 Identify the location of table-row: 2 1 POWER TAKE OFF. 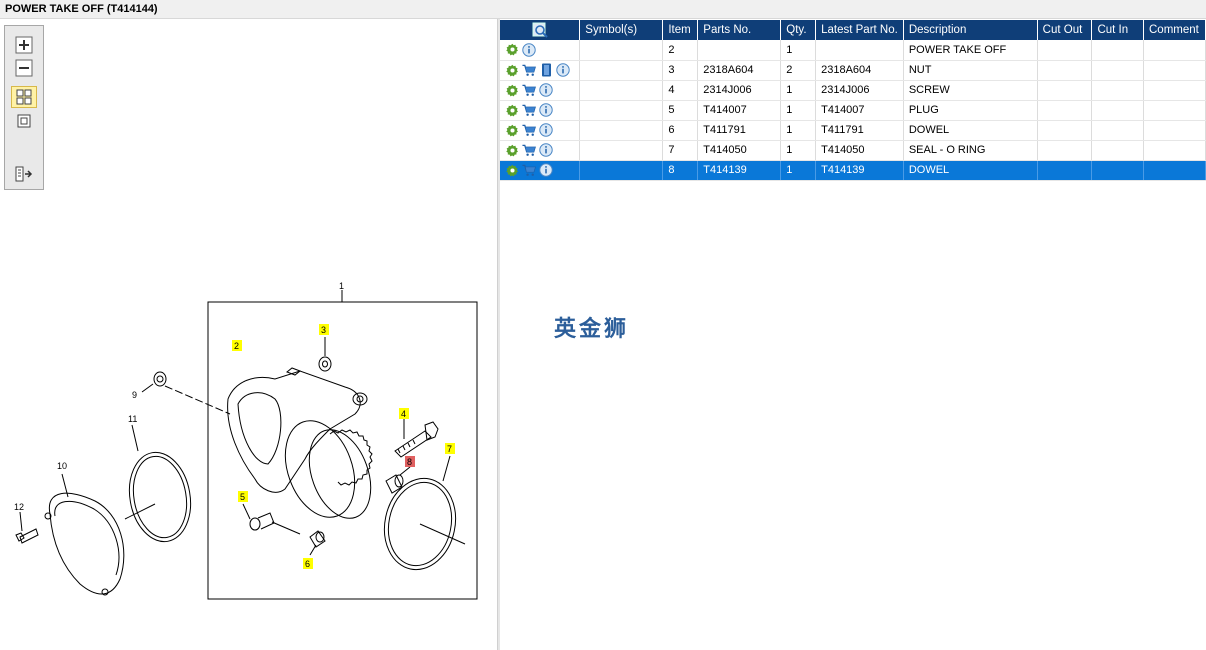
(853, 50).